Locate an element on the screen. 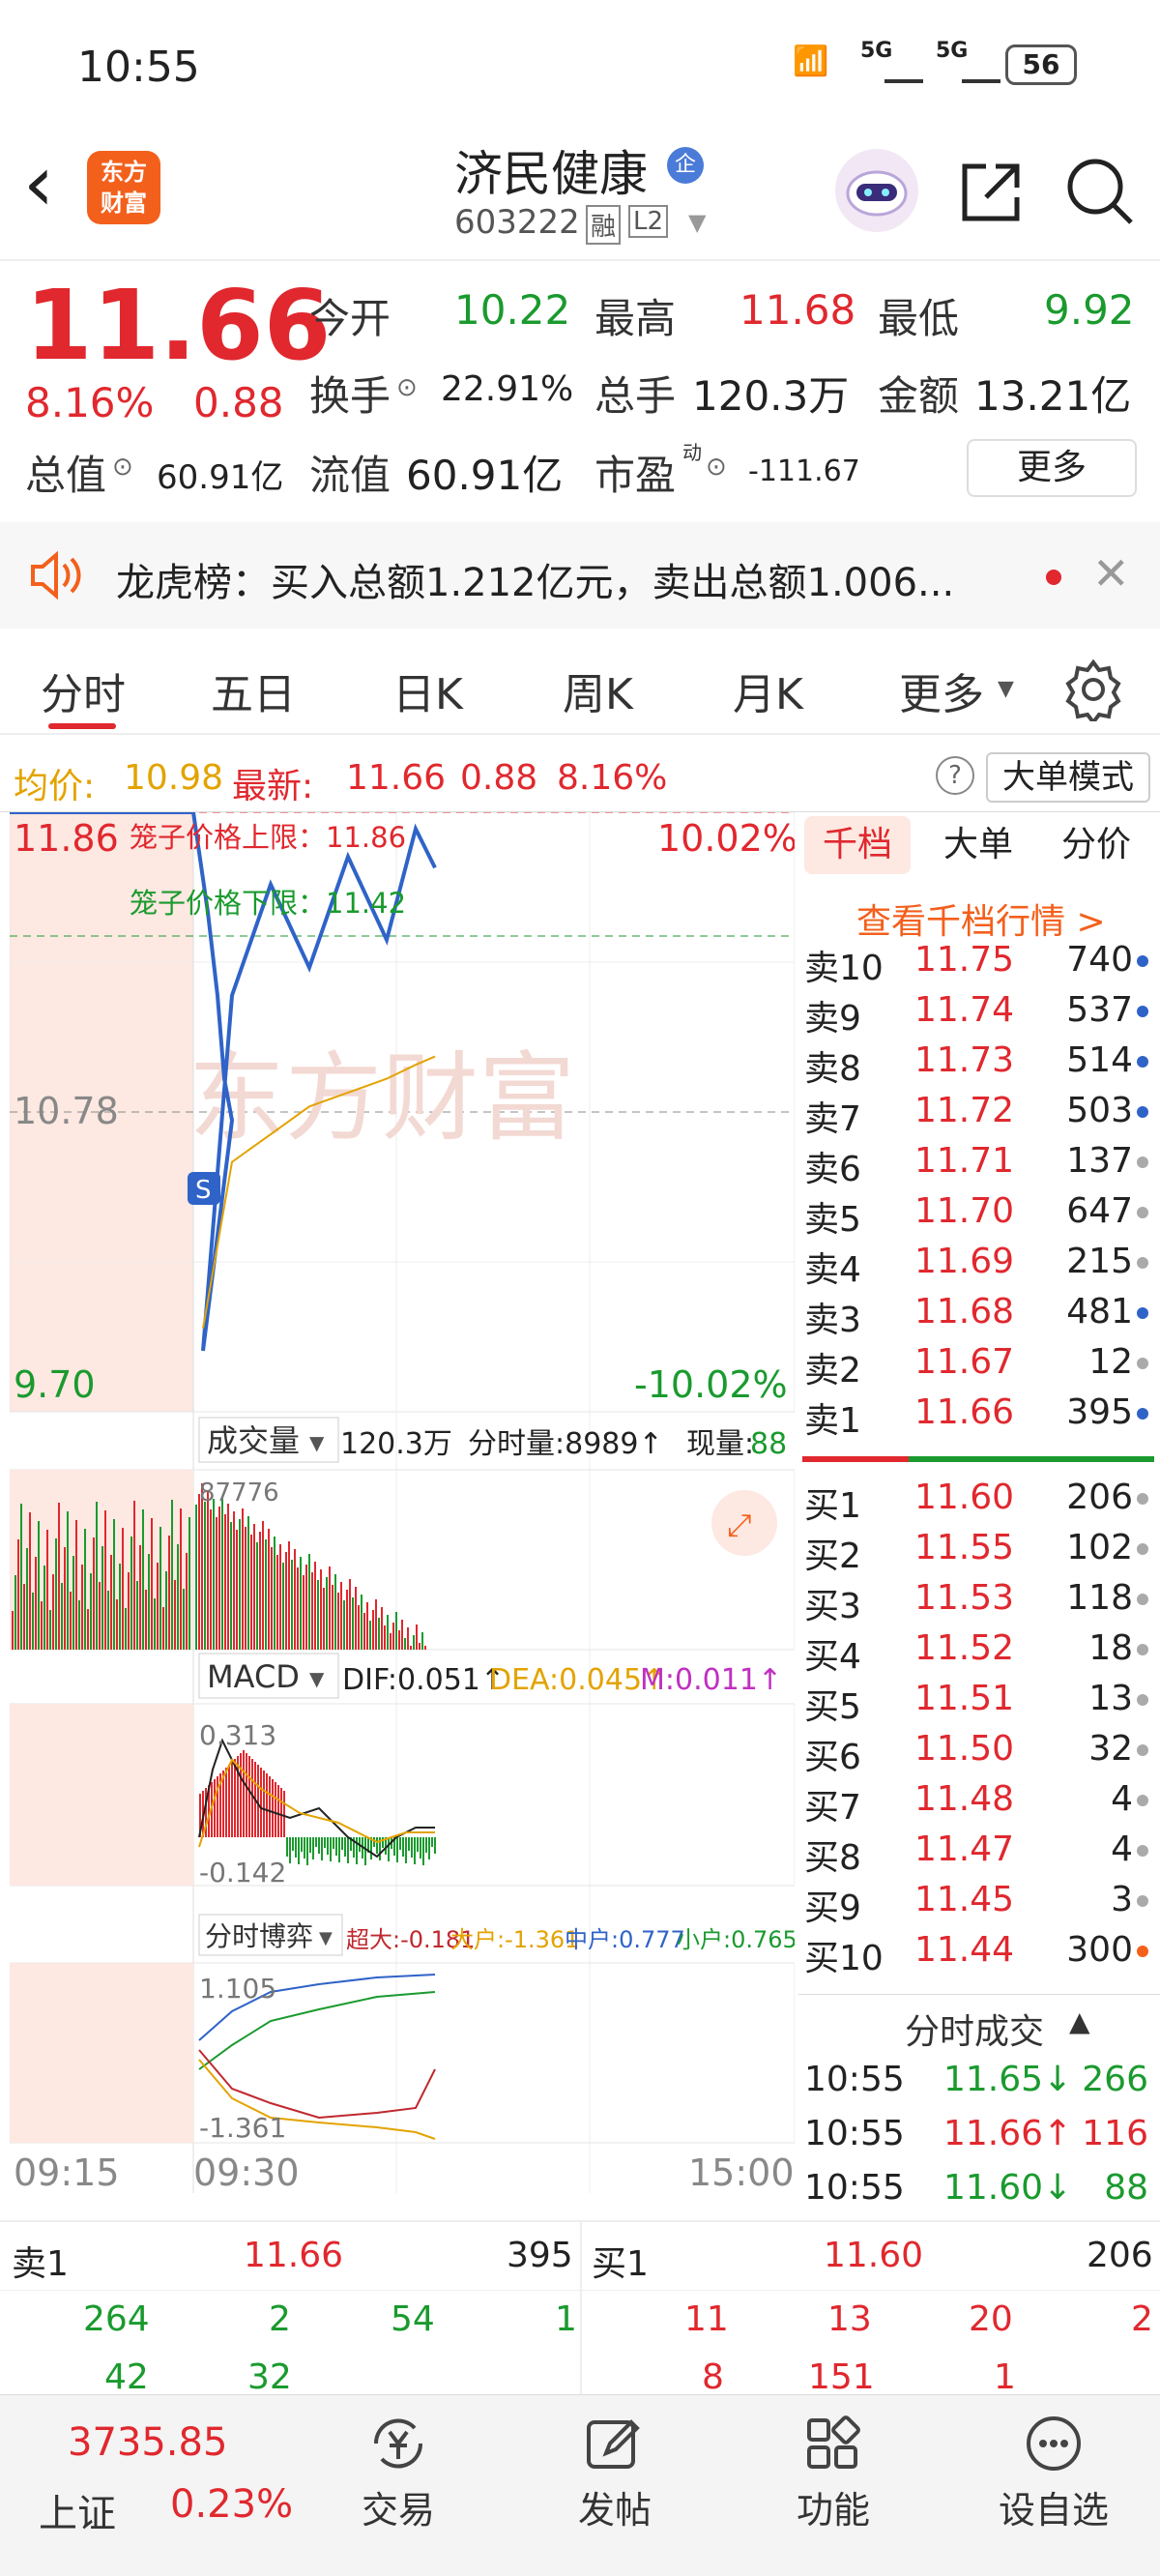 The image size is (1160, 2576). asks-row: 卖7 11.72 503 is located at coordinates (979, 1116).